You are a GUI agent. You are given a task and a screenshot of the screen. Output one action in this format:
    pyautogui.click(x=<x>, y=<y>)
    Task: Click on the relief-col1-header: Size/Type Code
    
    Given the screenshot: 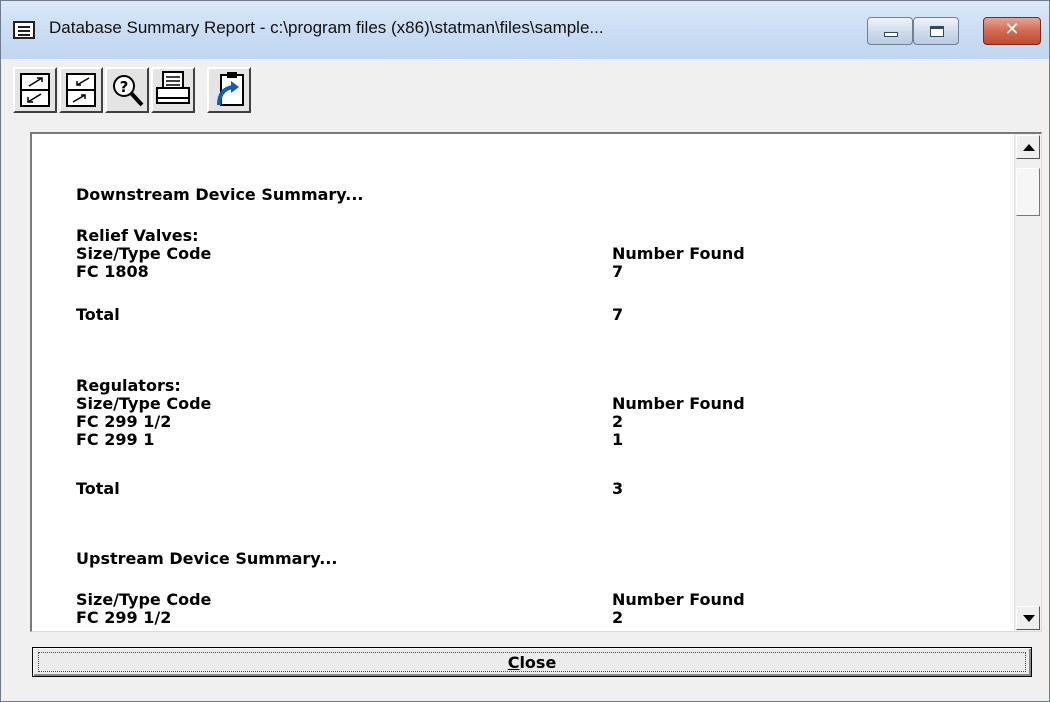 What is the action you would take?
    pyautogui.click(x=144, y=253)
    